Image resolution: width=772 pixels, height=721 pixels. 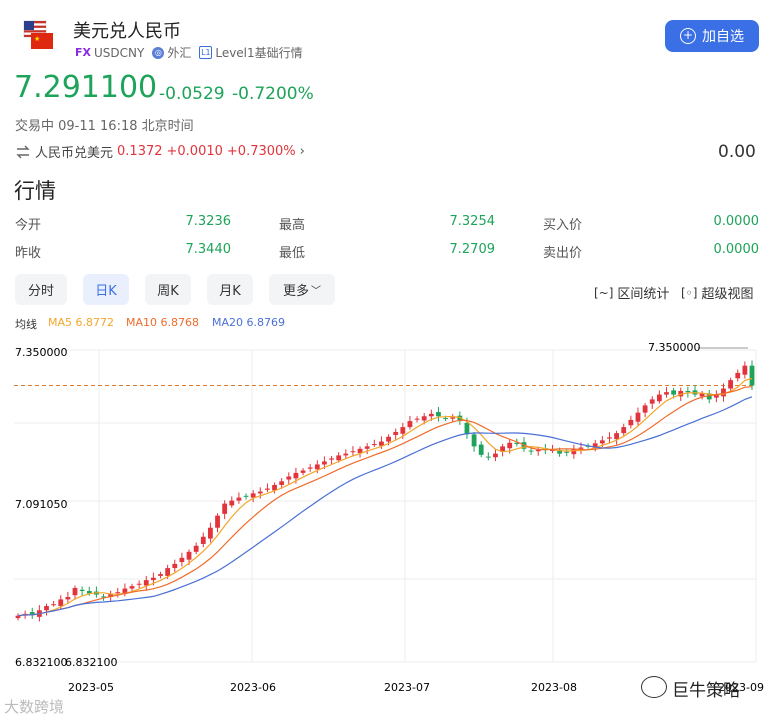 What do you see at coordinates (74, 153) in the screenshot?
I see `reverse-label: 人民币兑美元` at bounding box center [74, 153].